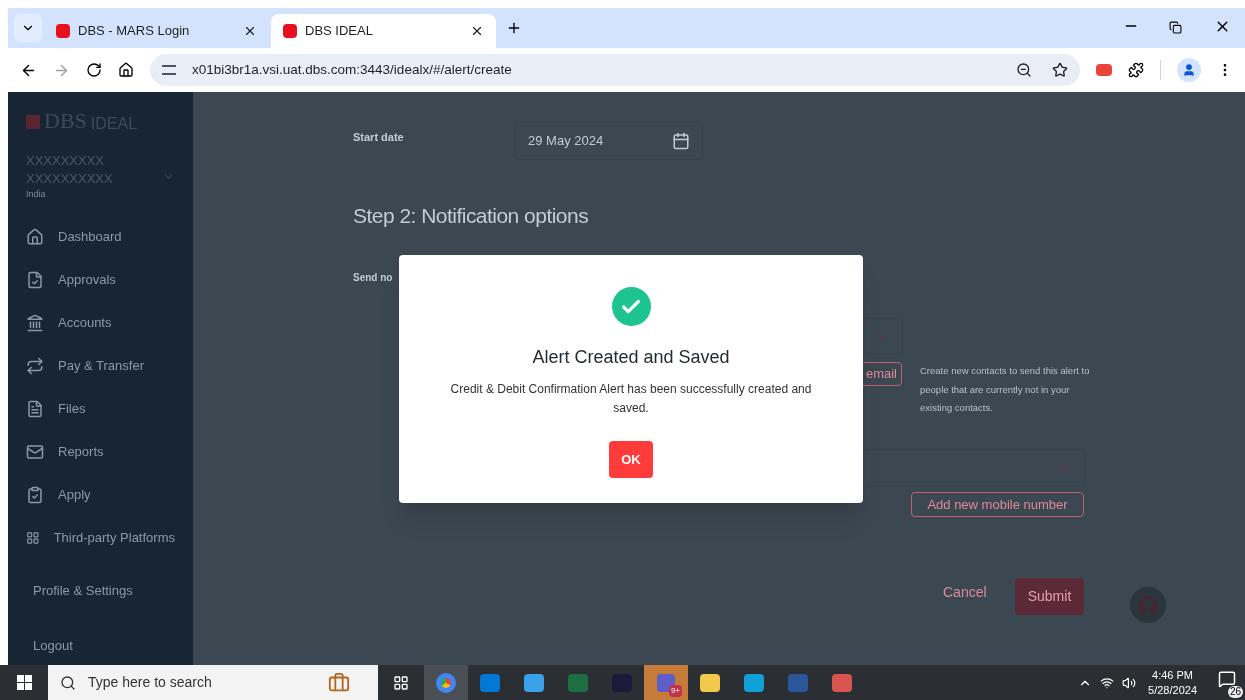  What do you see at coordinates (1235, 691) in the screenshot?
I see `notification-count: 26` at bounding box center [1235, 691].